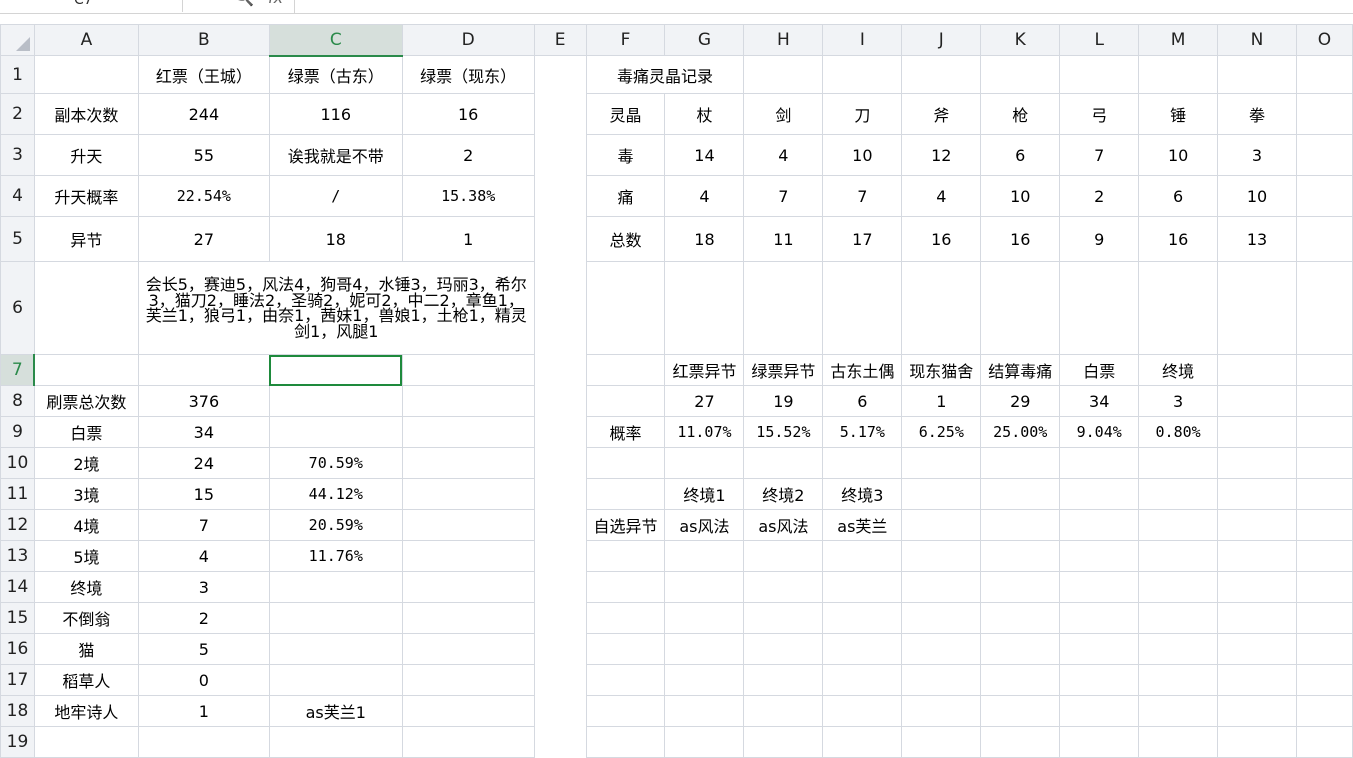  Describe the element at coordinates (862, 401) in the screenshot. I see `cell-i8: 6` at that location.